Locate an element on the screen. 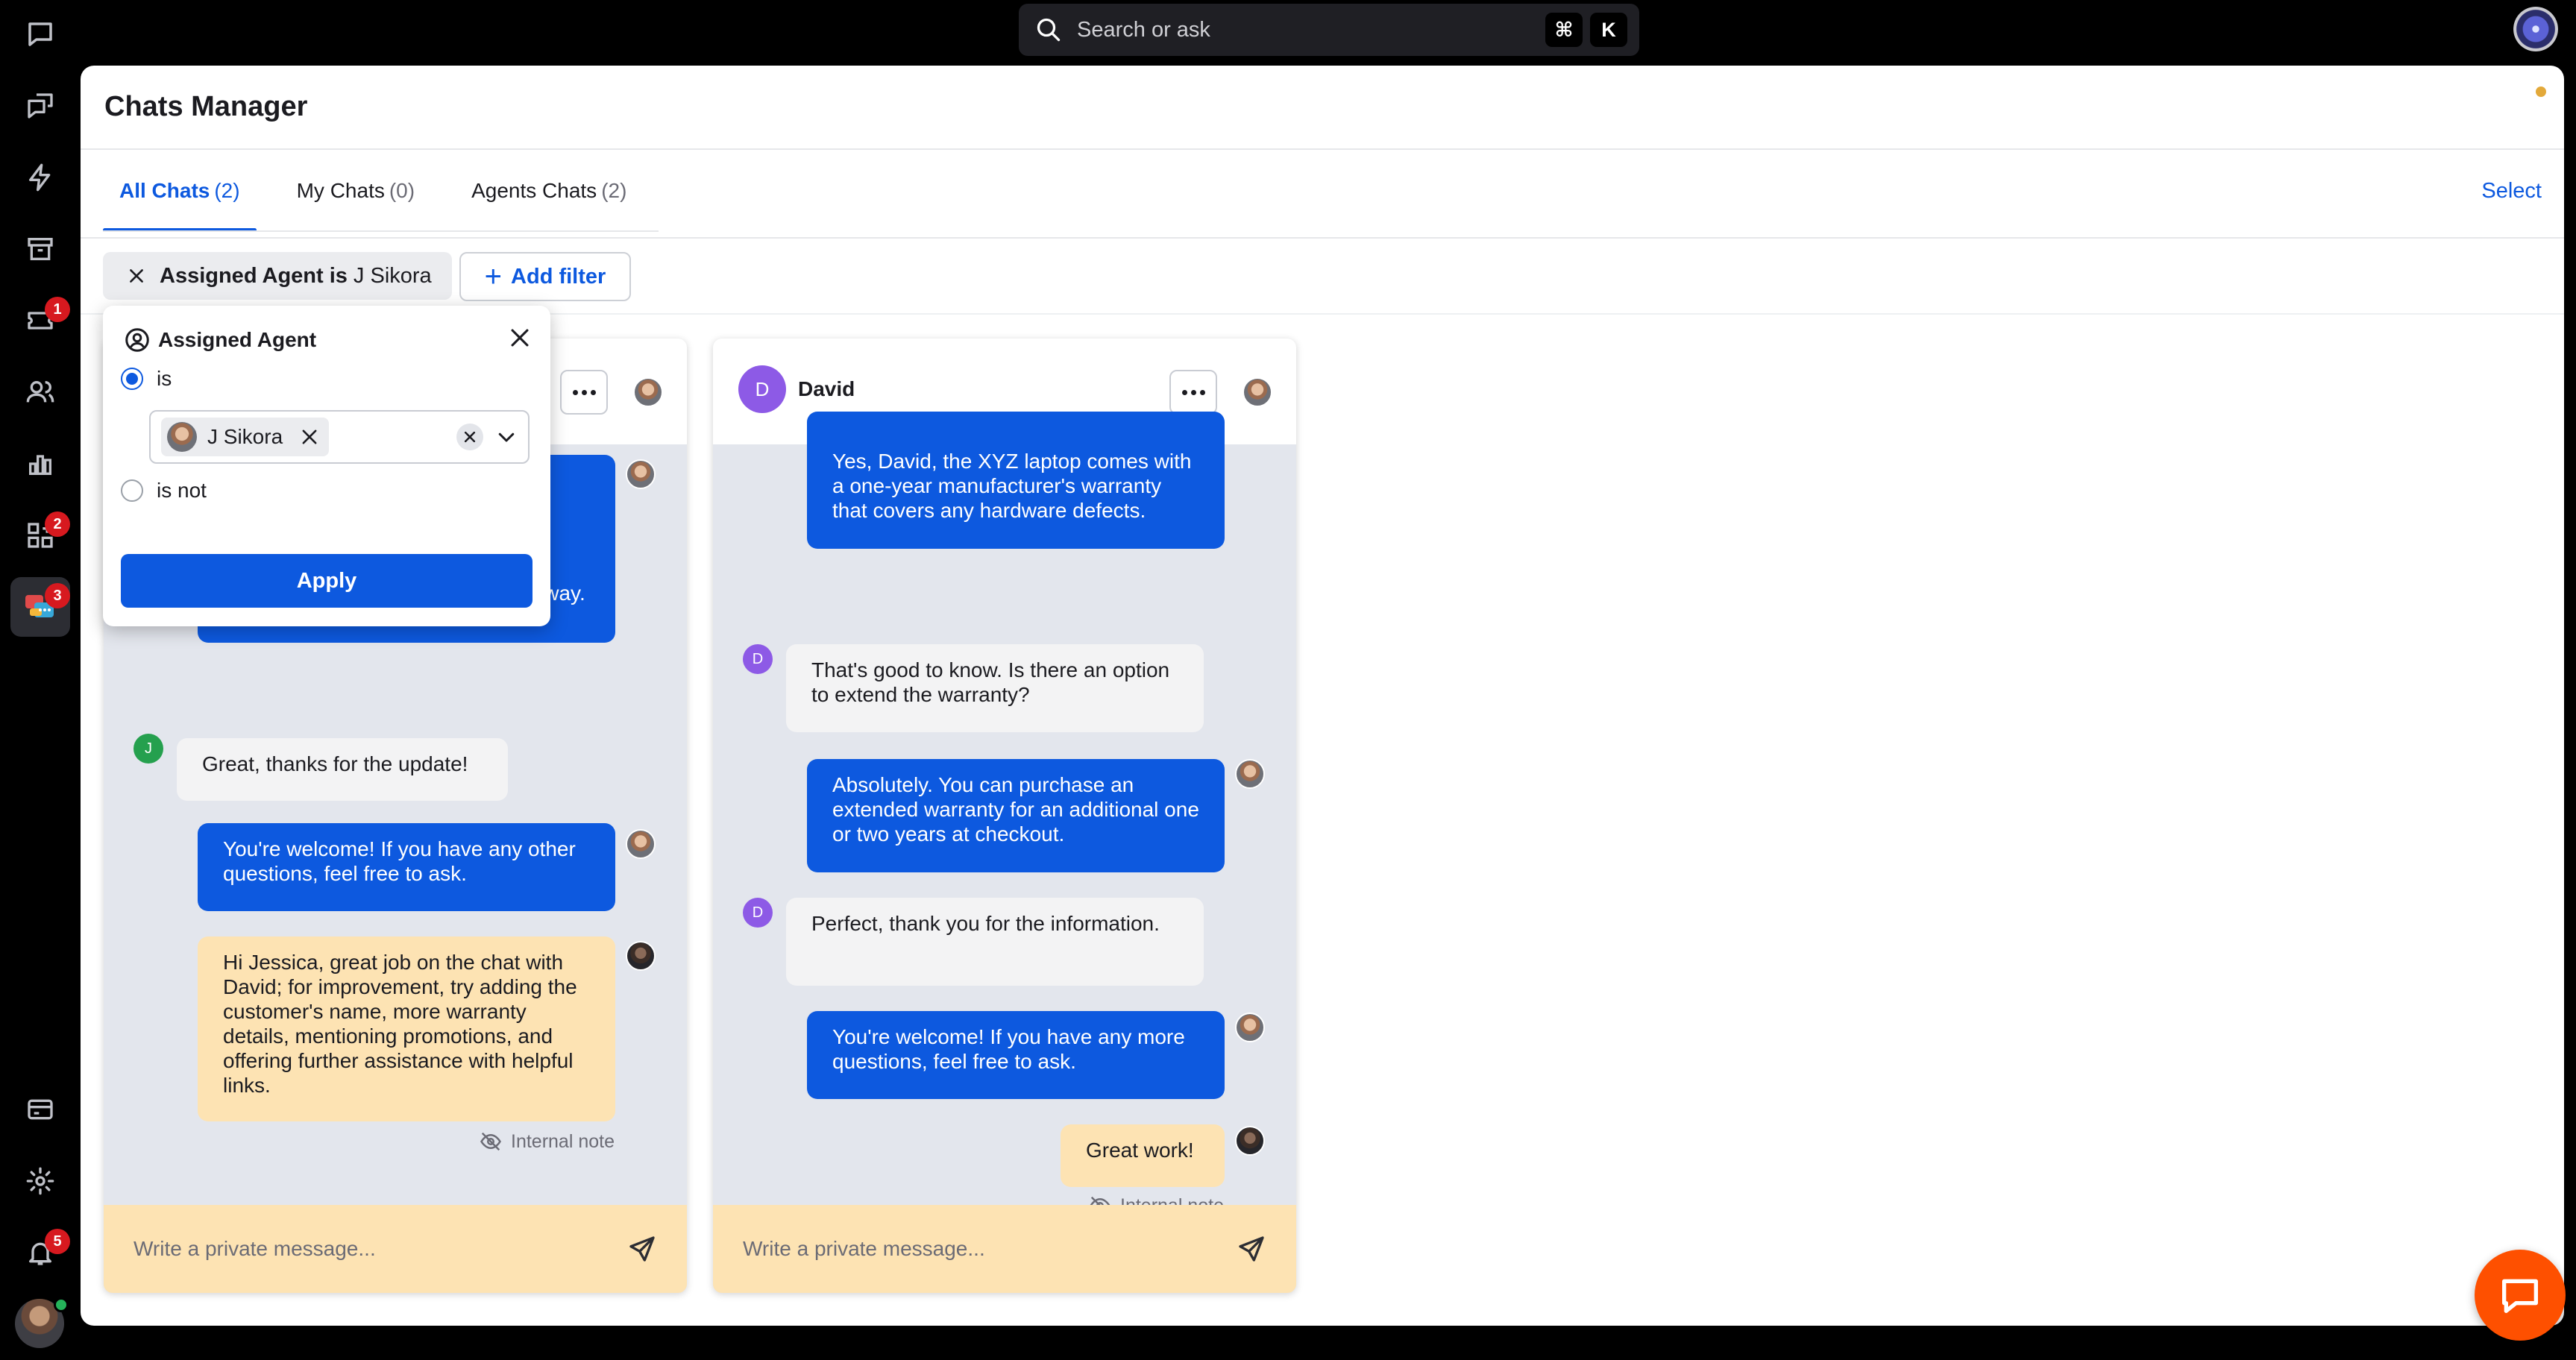 The width and height of the screenshot is (2576, 1360). billing-icon is located at coordinates (41, 1109).